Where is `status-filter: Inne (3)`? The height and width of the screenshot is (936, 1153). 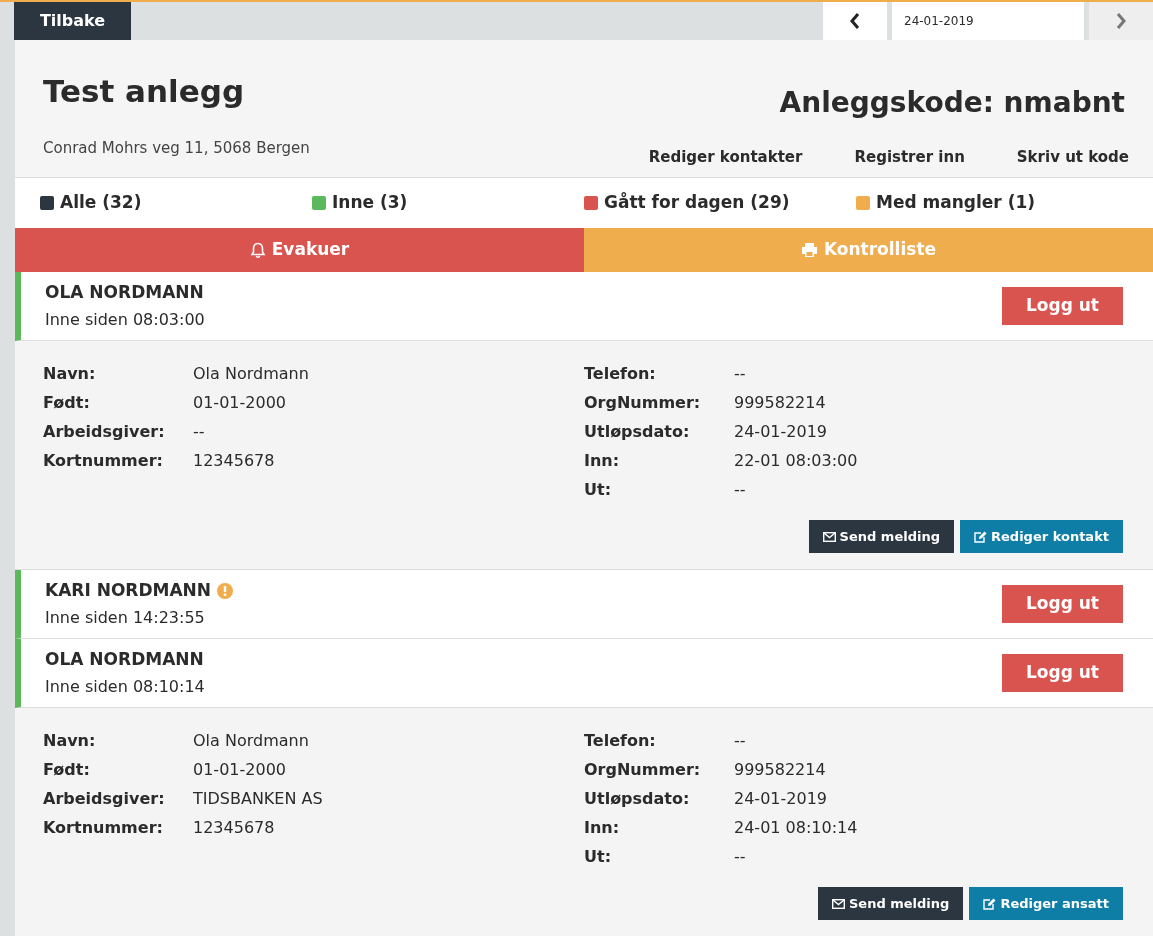
status-filter: Inne (3) is located at coordinates (370, 203).